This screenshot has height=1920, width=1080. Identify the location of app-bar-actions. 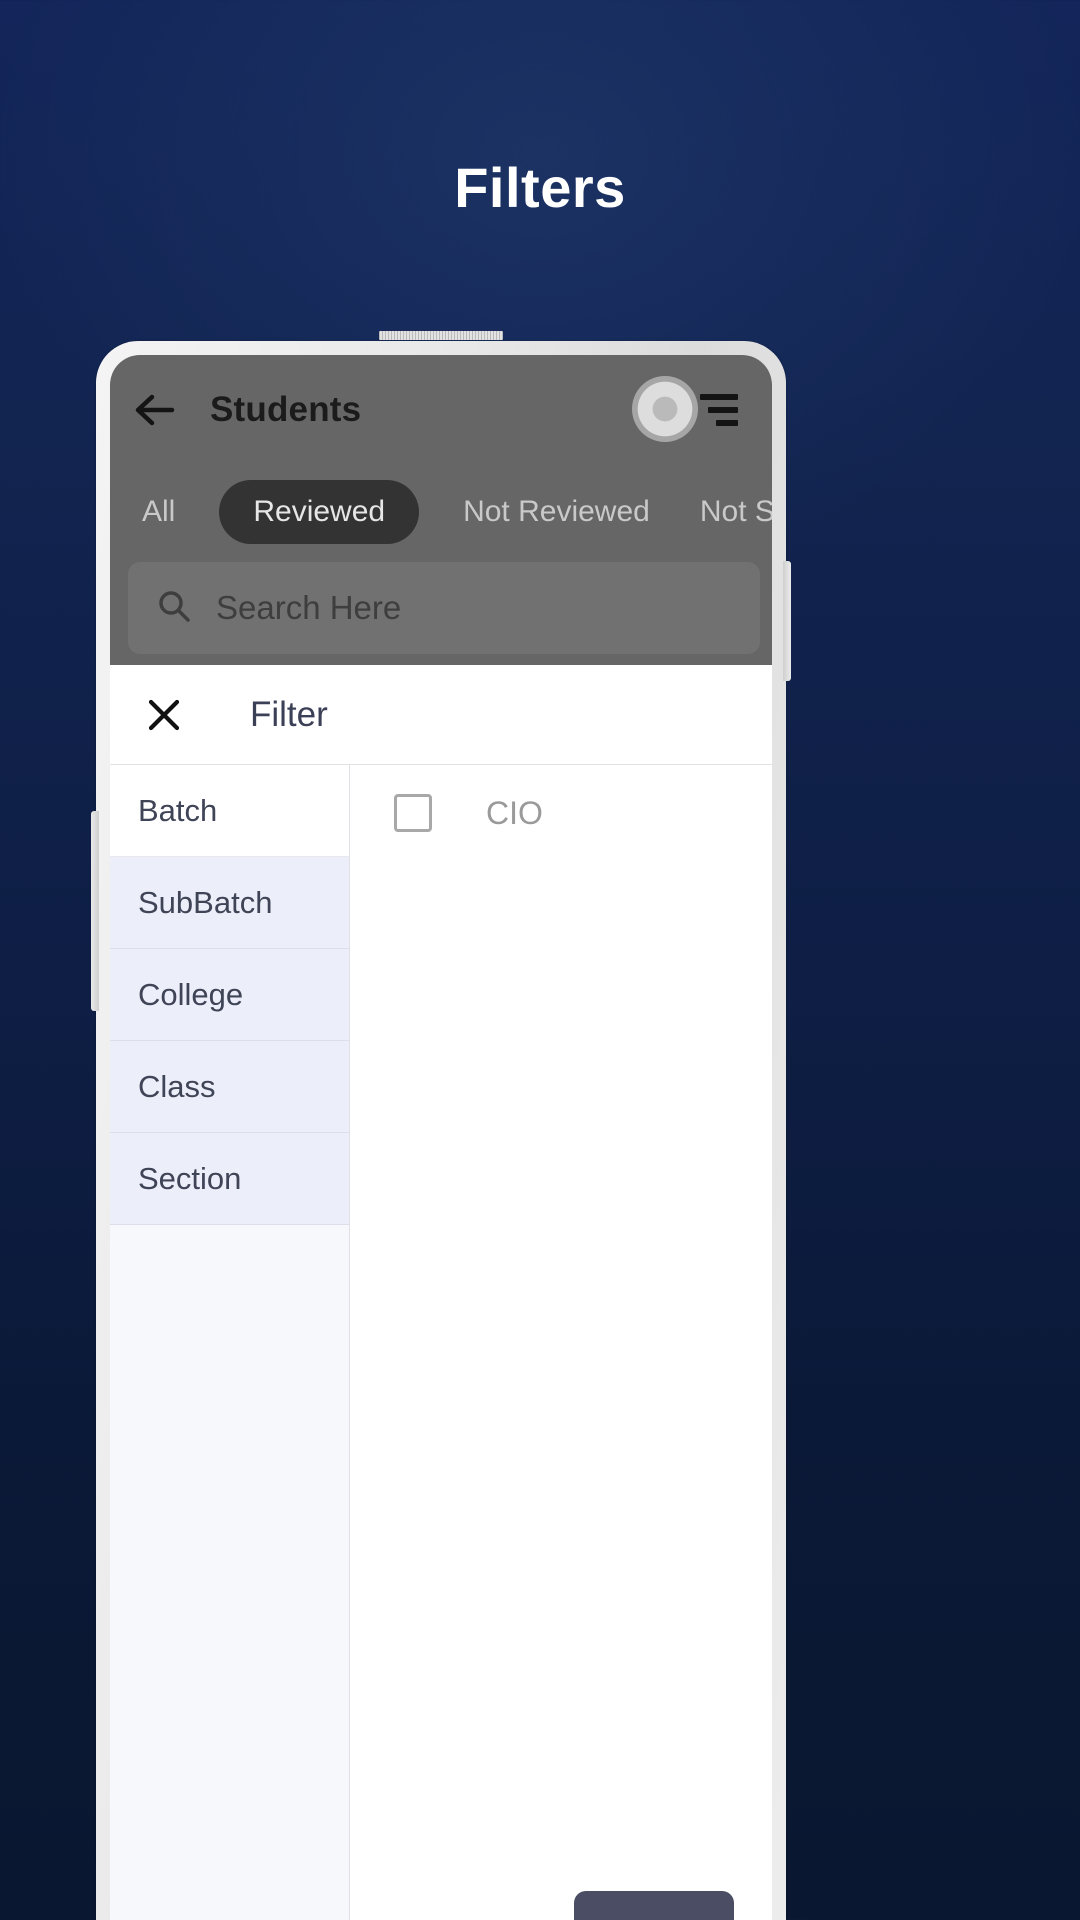
(690, 410).